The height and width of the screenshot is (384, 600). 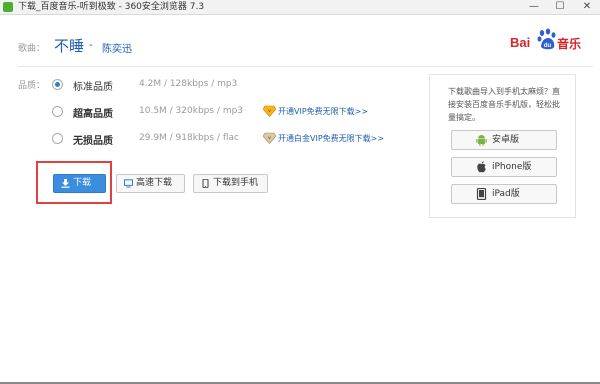 What do you see at coordinates (93, 141) in the screenshot?
I see `quality-name: 无损品质` at bounding box center [93, 141].